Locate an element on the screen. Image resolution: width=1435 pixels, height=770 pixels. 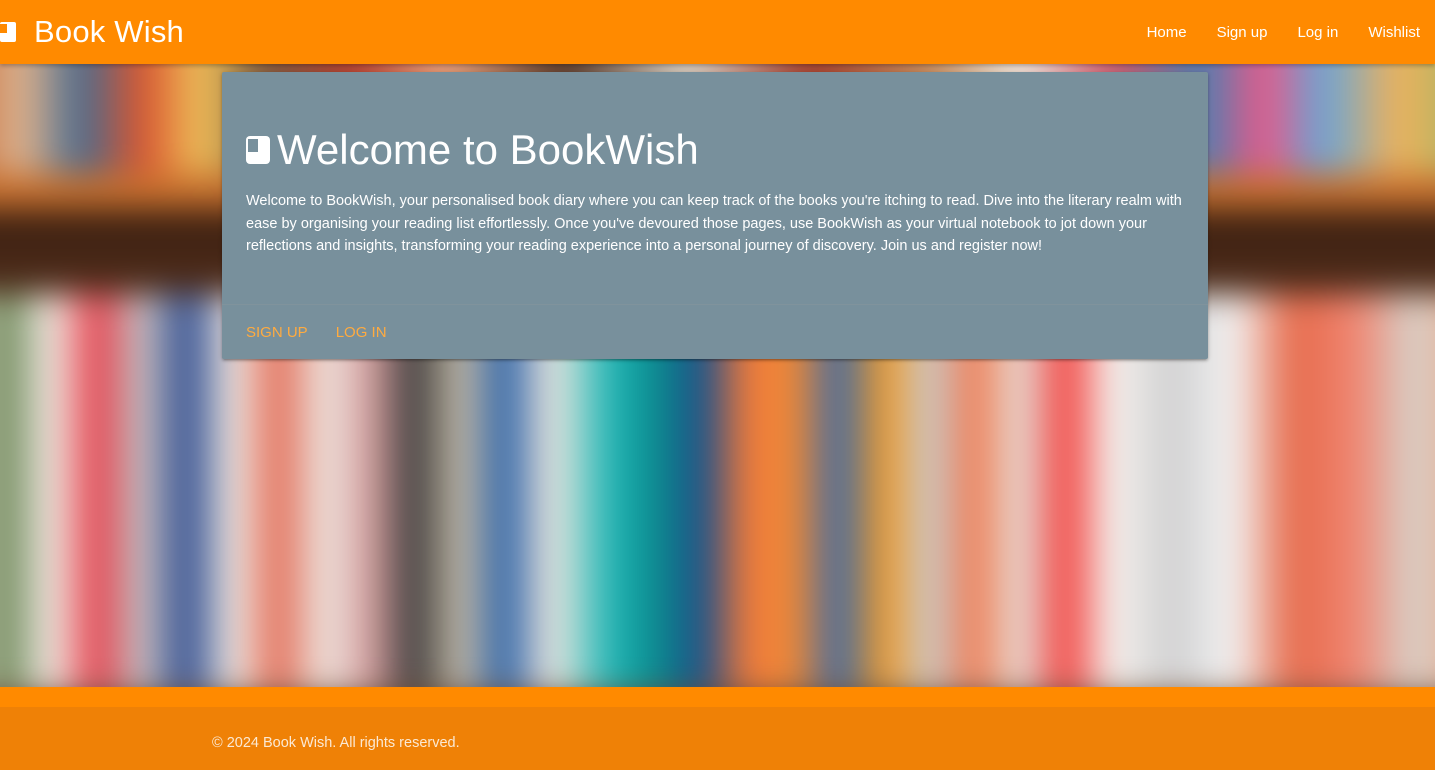
footer-top-strip is located at coordinates (717, 697).